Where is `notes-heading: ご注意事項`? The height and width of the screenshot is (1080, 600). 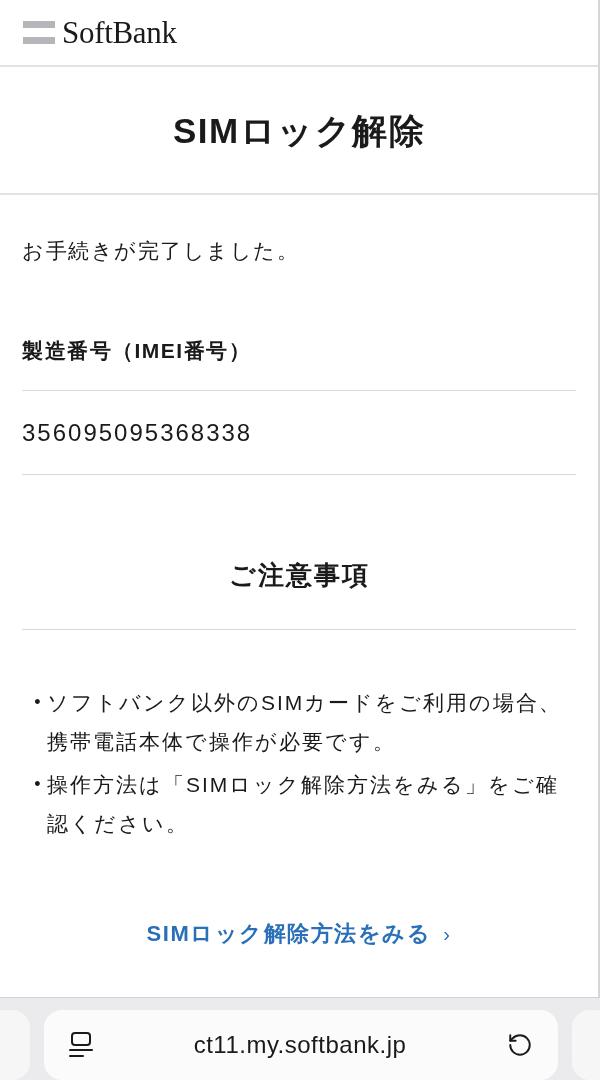
notes-heading: ご注意事項 is located at coordinates (299, 575).